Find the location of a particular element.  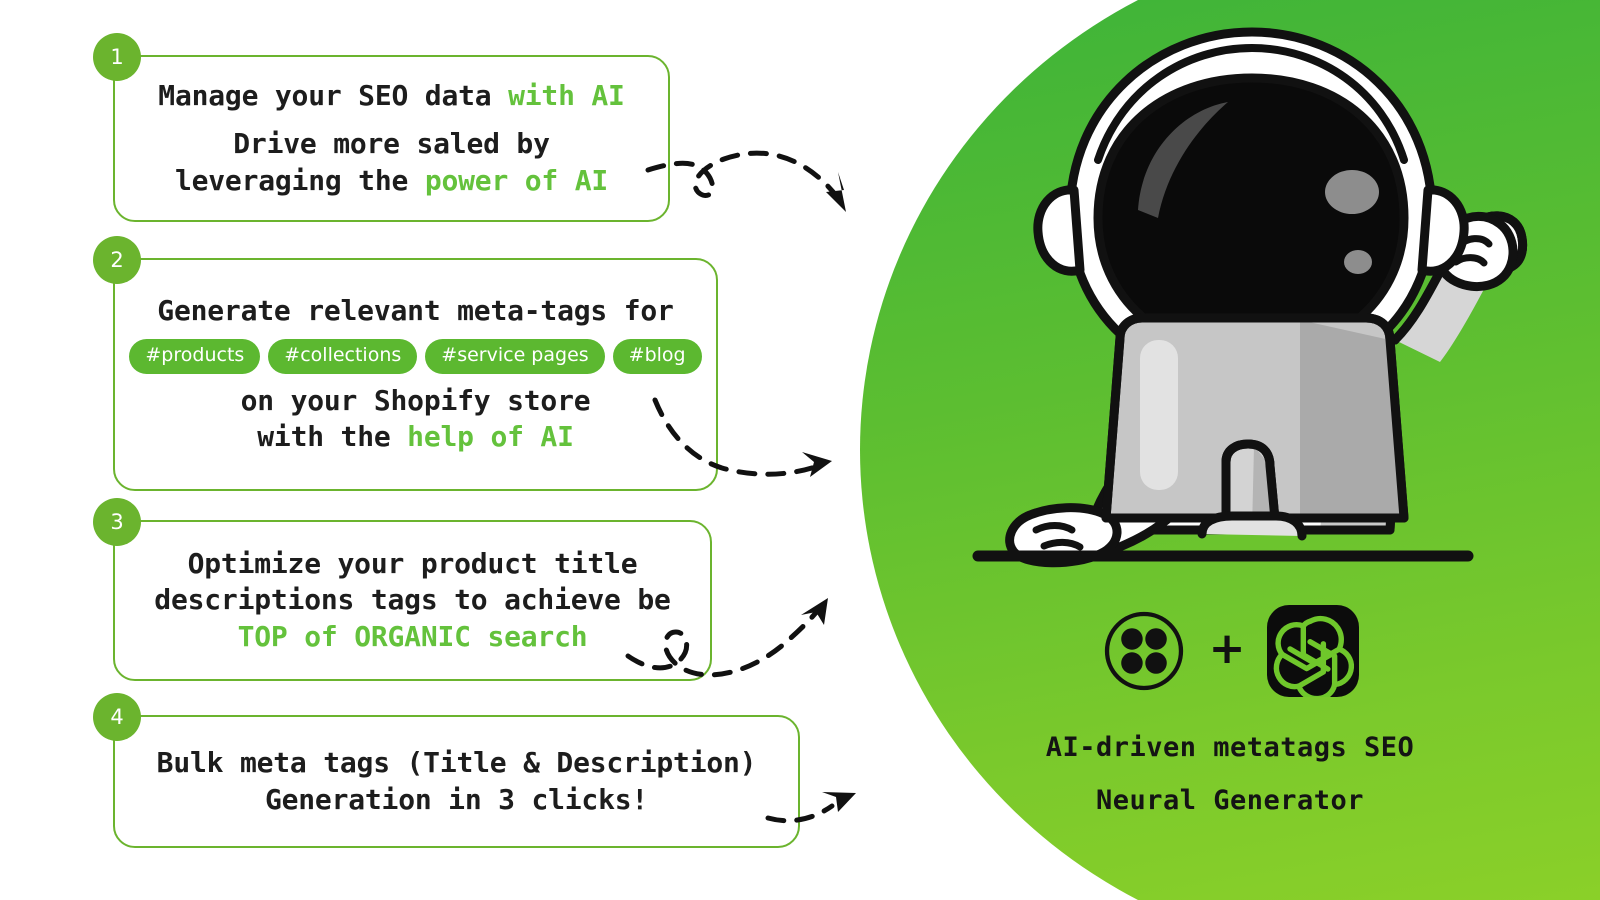

card-badge-4: 4 is located at coordinates (117, 717).